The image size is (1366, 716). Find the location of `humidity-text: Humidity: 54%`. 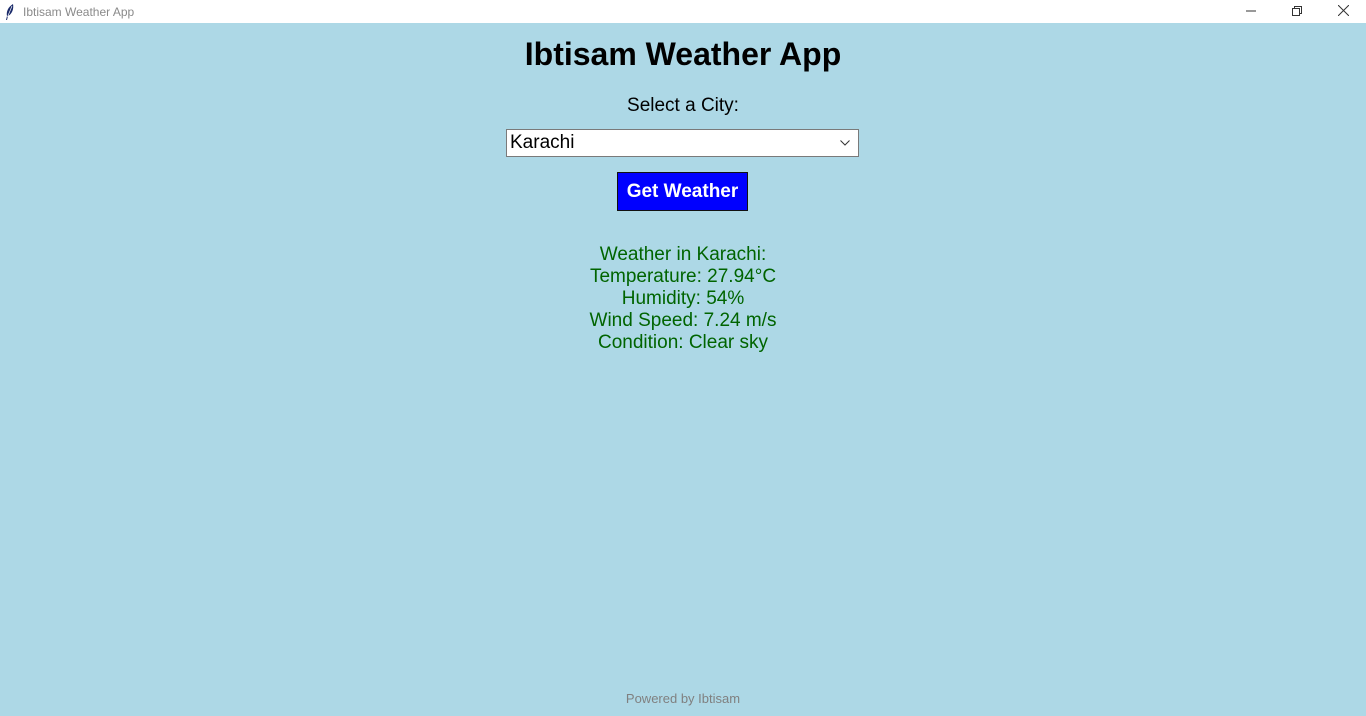

humidity-text: Humidity: 54% is located at coordinates (683, 298).